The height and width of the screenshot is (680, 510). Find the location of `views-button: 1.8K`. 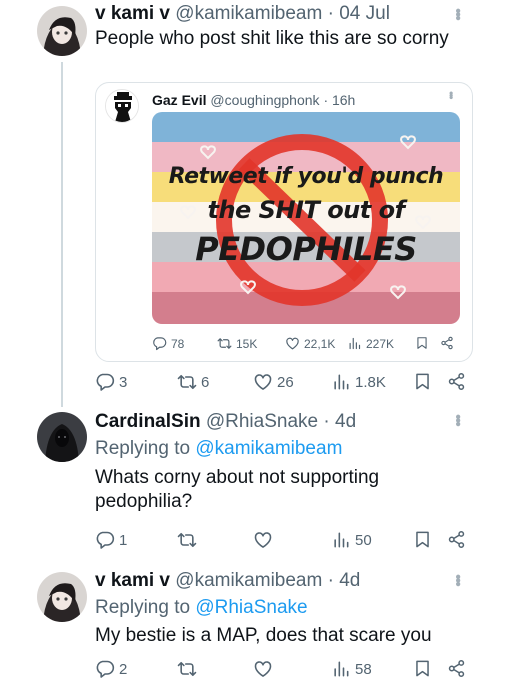

views-button: 1.8K is located at coordinates (358, 382).